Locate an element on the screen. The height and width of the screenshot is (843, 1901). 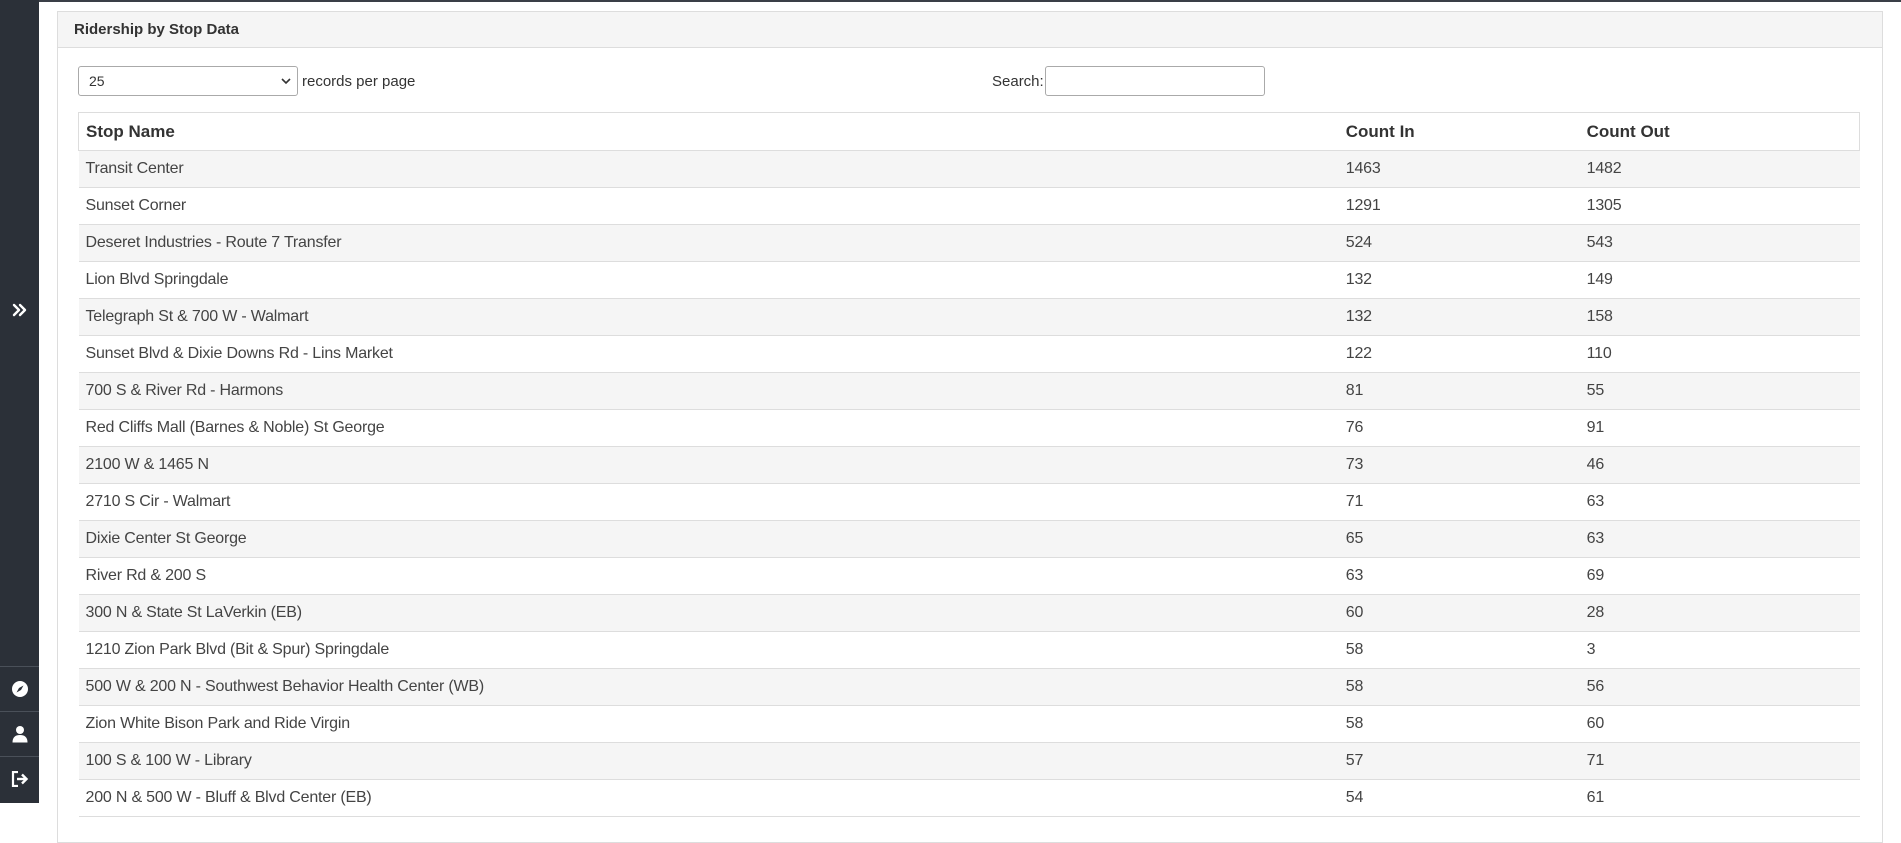
count-in-cell: 57 is located at coordinates (1459, 761).